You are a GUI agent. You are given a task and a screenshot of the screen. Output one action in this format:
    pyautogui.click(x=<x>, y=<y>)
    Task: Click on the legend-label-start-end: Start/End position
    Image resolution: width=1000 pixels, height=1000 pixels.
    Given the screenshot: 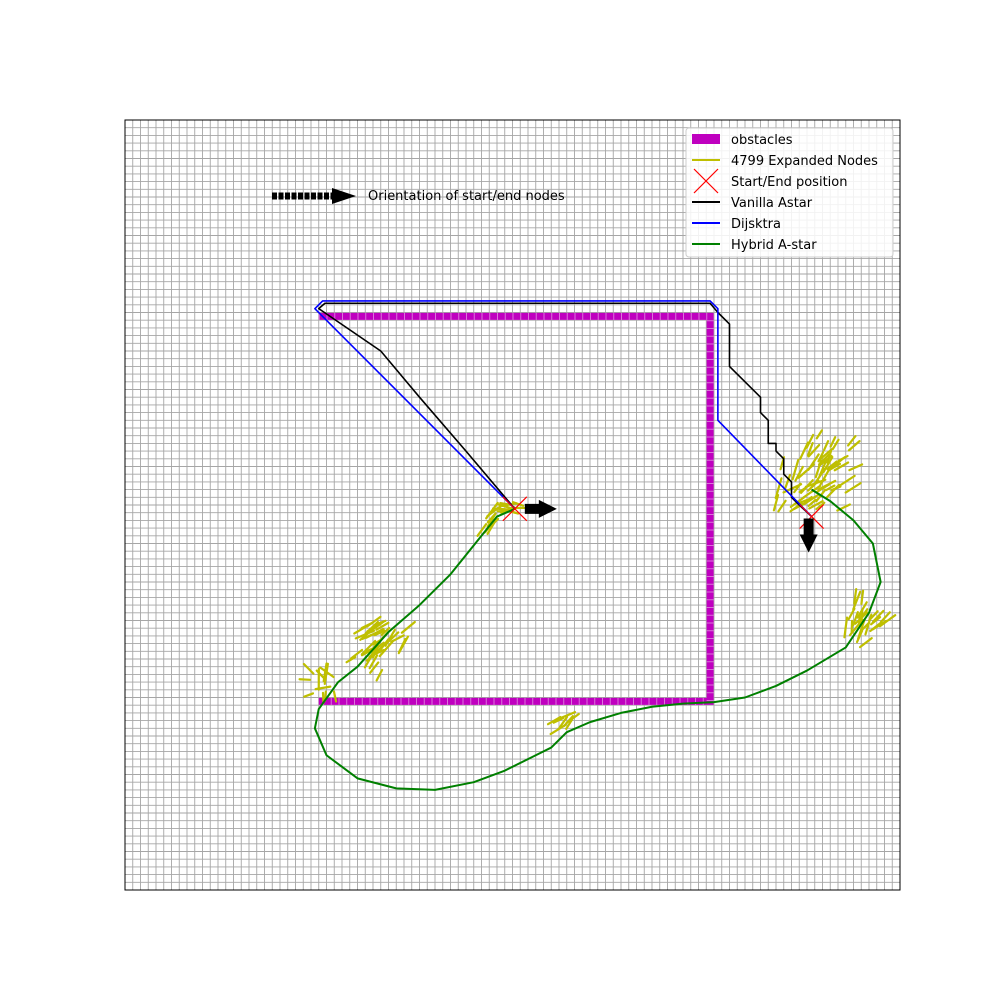 What is the action you would take?
    pyautogui.click(x=789, y=182)
    